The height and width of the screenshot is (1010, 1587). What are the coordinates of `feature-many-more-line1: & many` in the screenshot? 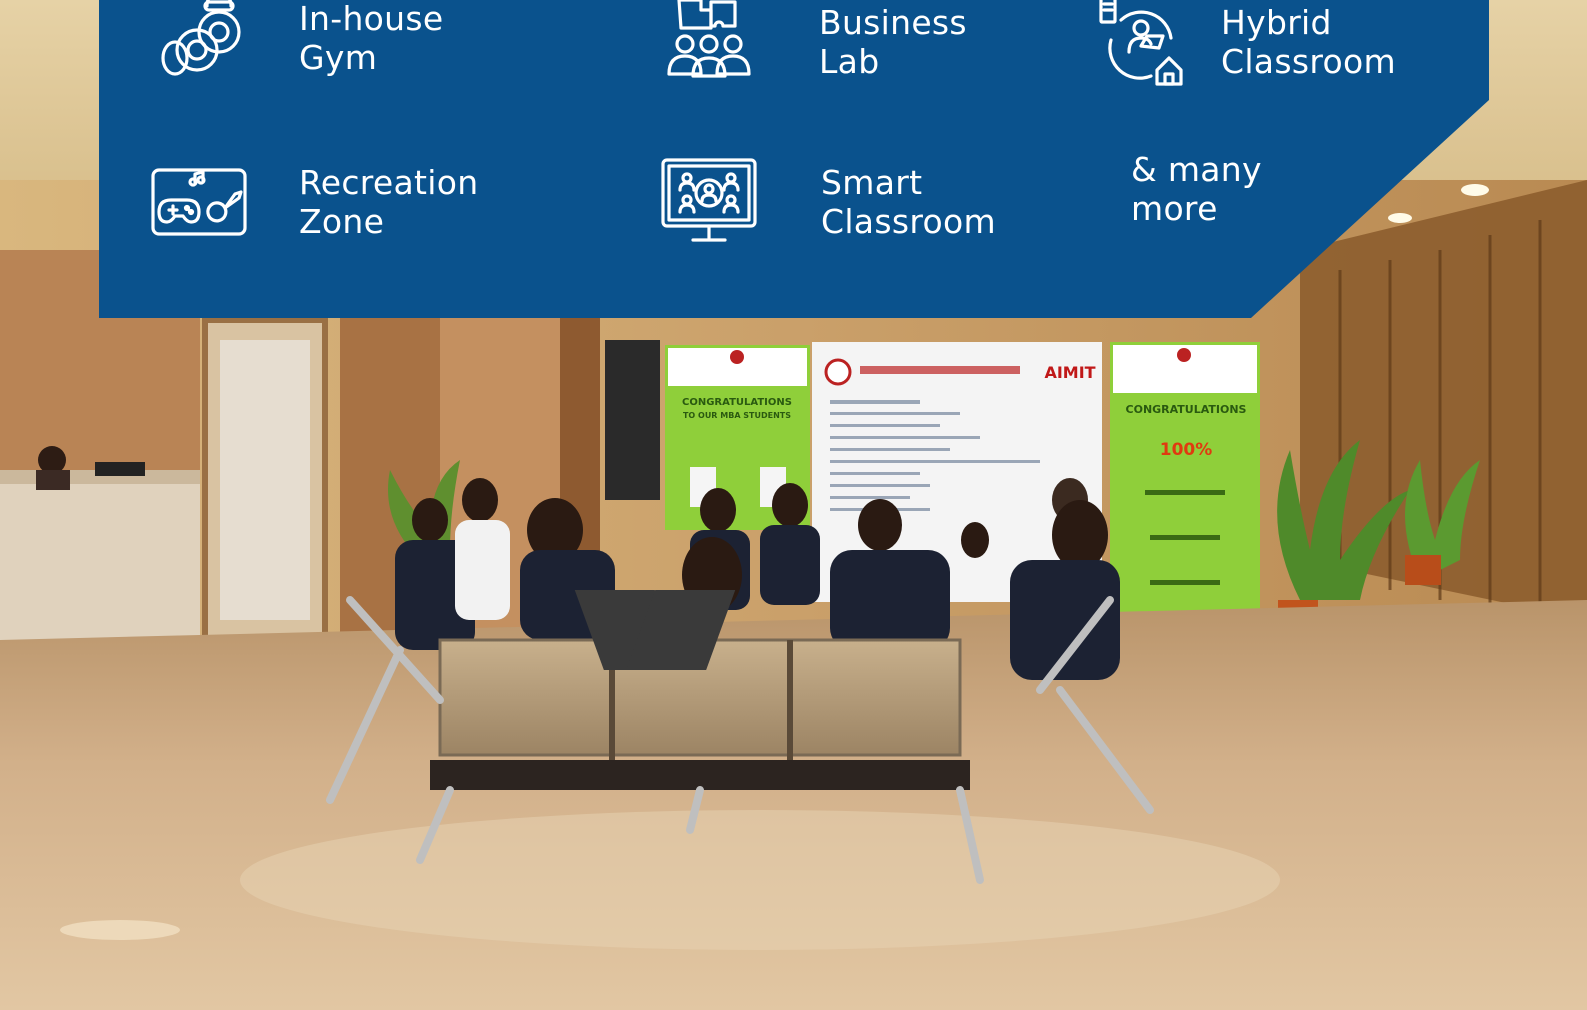 It's located at (1196, 169).